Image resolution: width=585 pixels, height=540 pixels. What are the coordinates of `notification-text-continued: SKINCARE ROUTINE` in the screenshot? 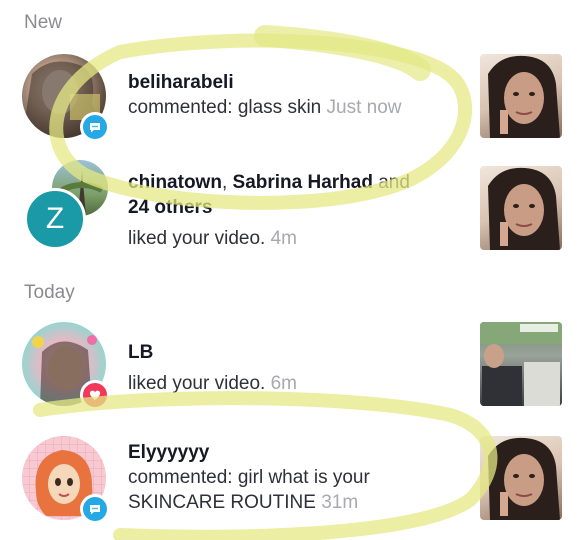 It's located at (222, 502).